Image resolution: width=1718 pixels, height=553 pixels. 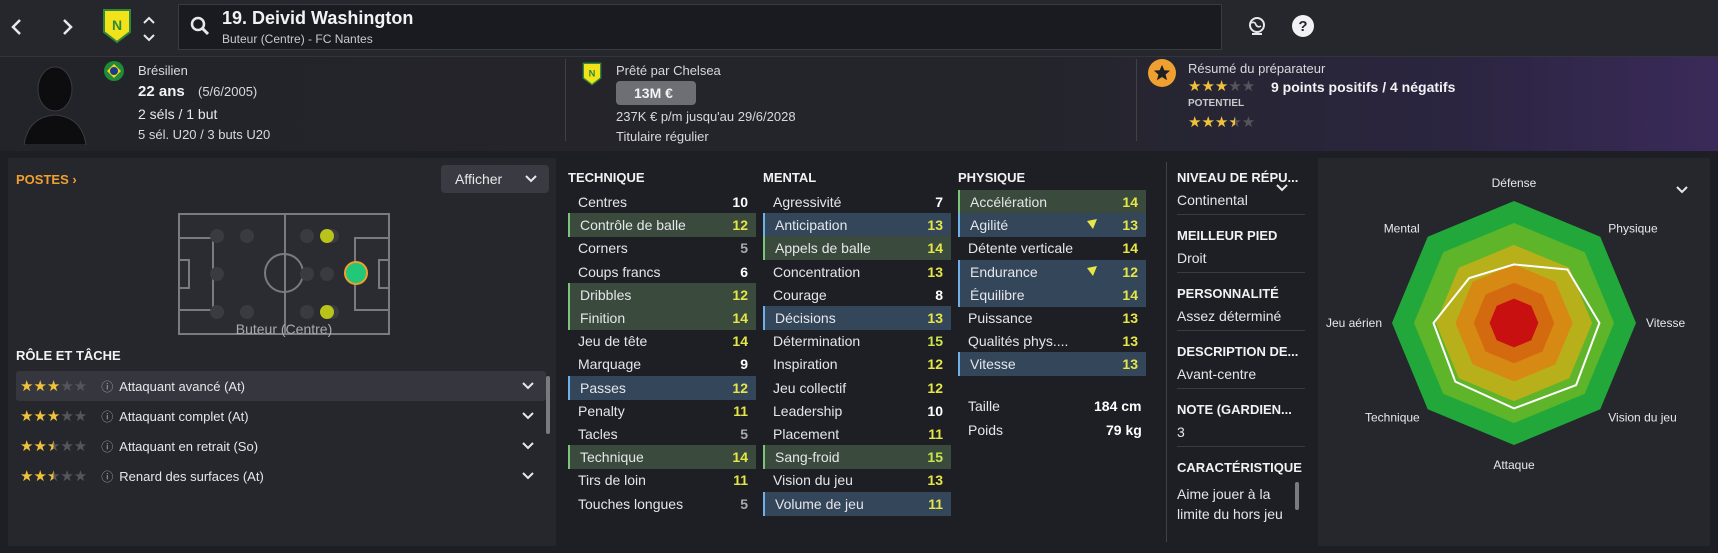 I want to click on technical-attribute-row: Dribbles 12, so click(x=662, y=294).